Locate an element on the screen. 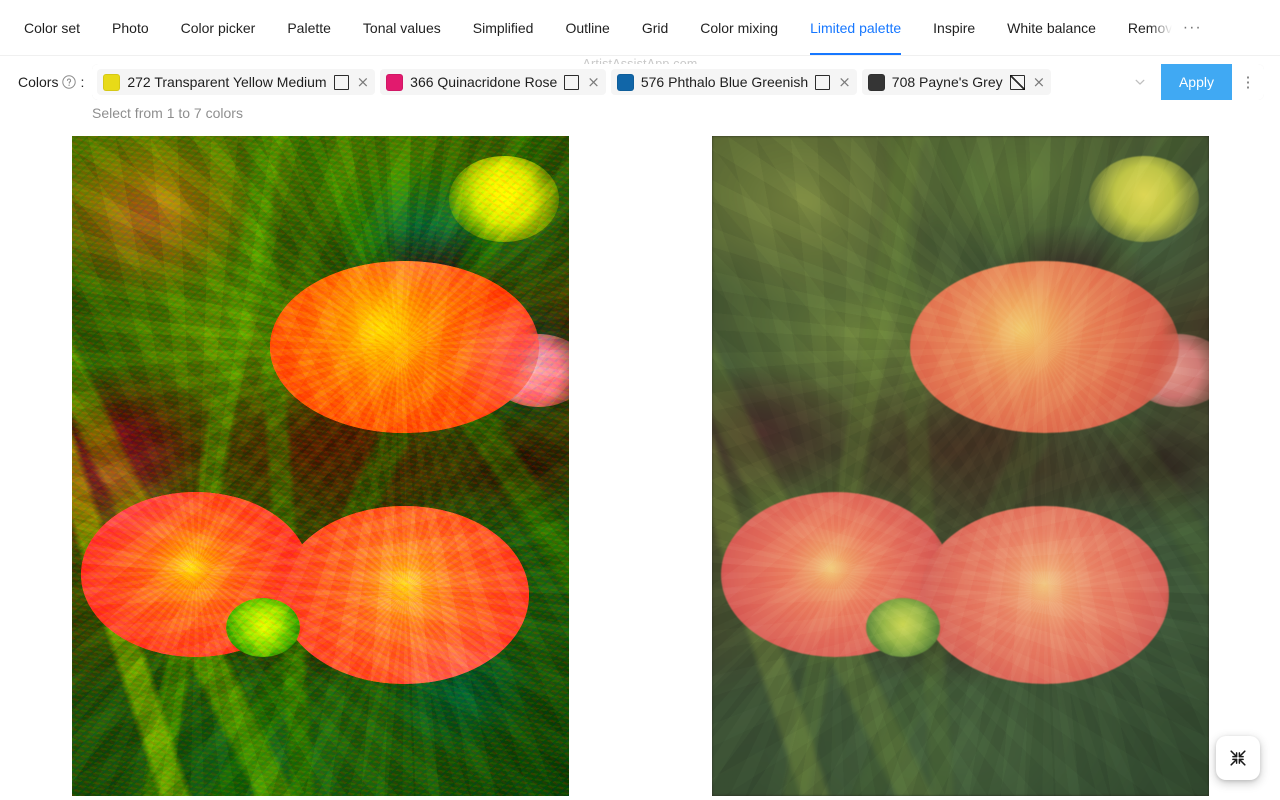  tab-grid: Grid is located at coordinates (655, 27).